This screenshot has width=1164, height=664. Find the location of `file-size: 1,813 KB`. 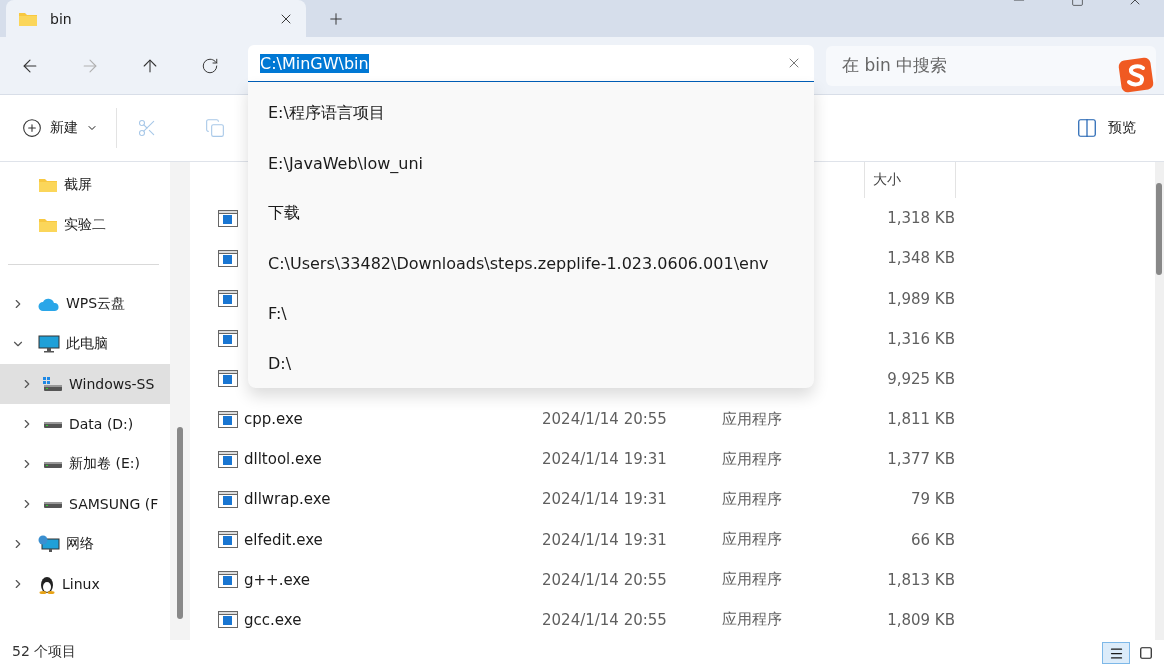

file-size: 1,813 KB is located at coordinates (920, 579).